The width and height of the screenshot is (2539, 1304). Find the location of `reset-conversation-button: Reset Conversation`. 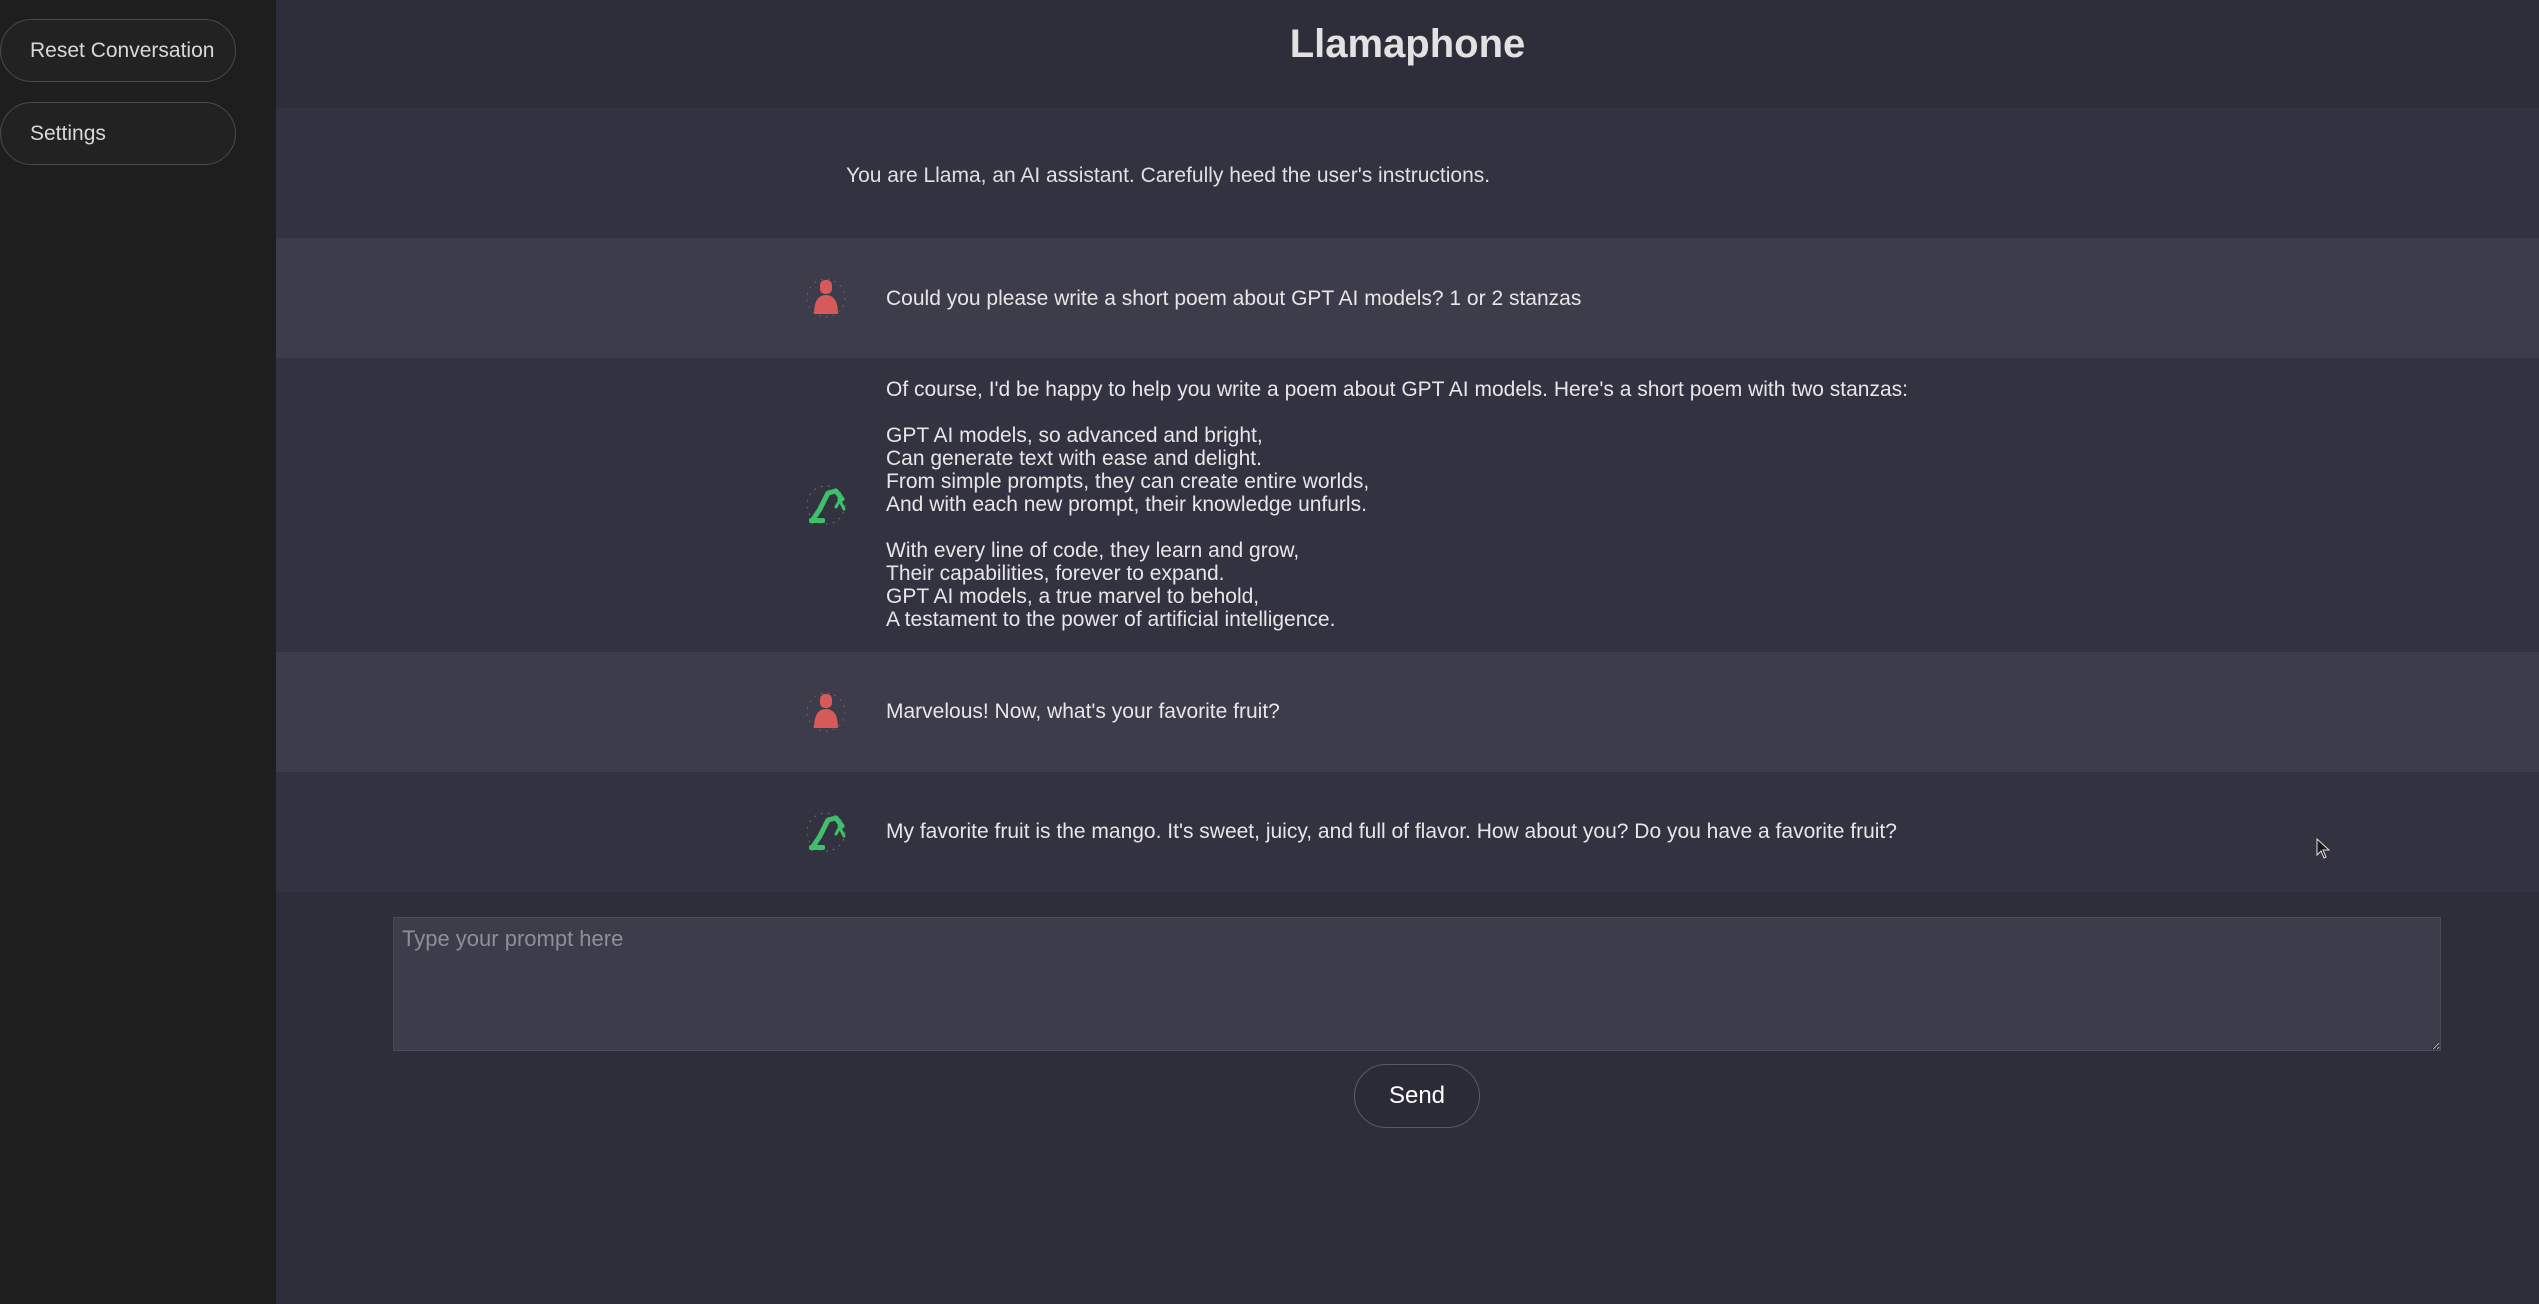

reset-conversation-button: Reset Conversation is located at coordinates (118, 50).